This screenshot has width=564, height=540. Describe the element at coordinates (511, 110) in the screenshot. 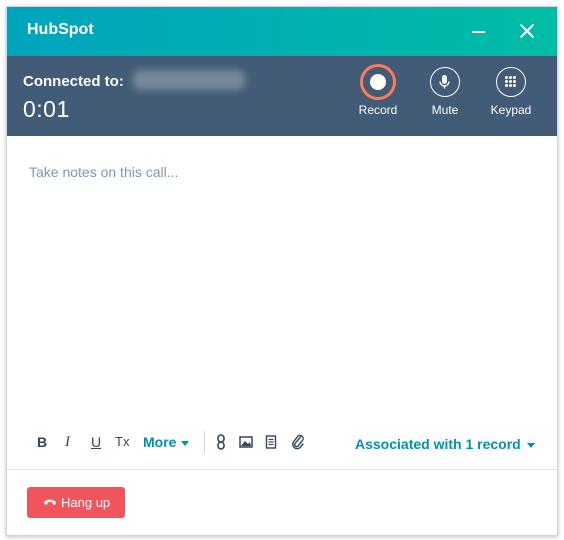

I see `keypad-label: Keypad` at that location.